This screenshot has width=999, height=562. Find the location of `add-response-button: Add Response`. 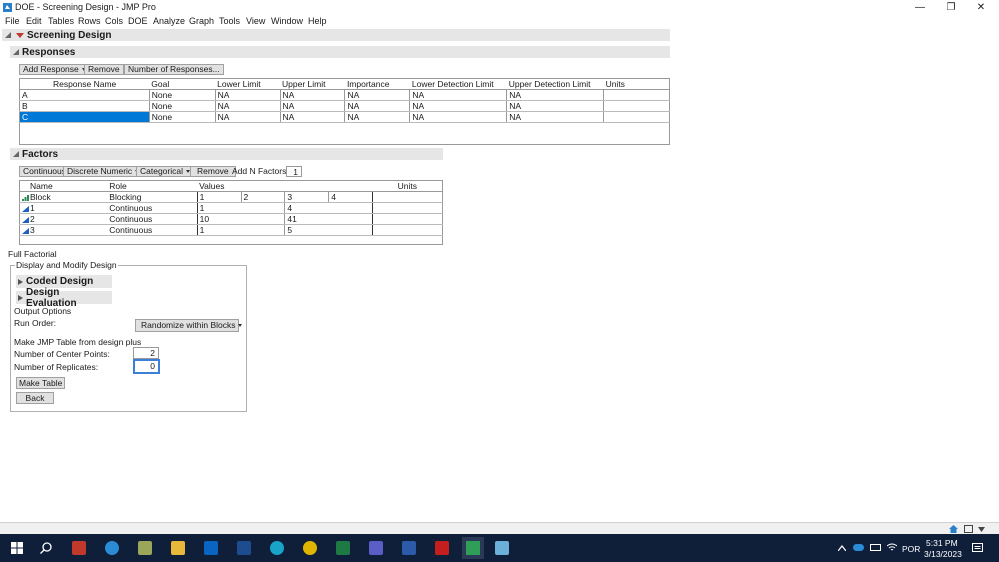

add-response-button: Add Response is located at coordinates (54, 69).